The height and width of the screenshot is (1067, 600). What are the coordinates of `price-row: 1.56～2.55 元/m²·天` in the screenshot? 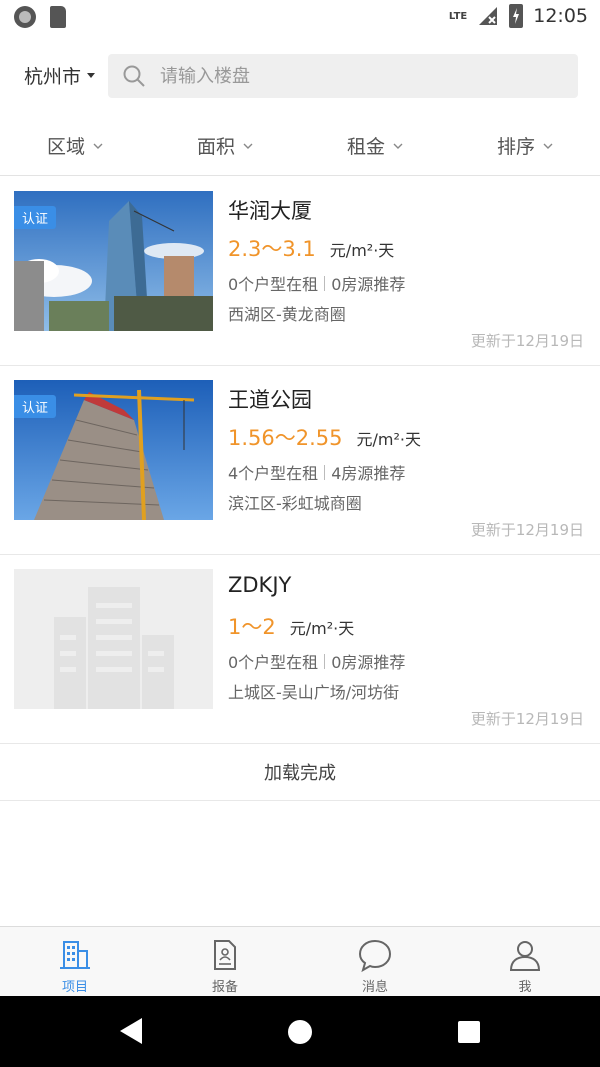 It's located at (324, 437).